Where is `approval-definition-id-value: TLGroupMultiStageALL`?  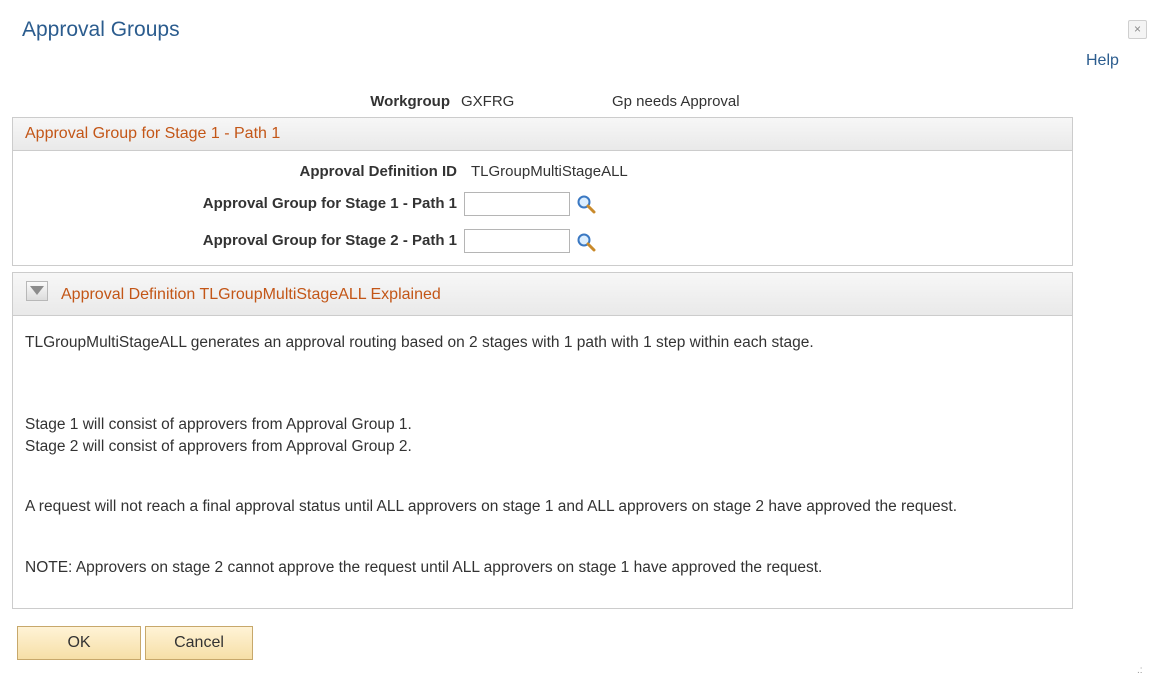
approval-definition-id-value: TLGroupMultiStageALL is located at coordinates (549, 171).